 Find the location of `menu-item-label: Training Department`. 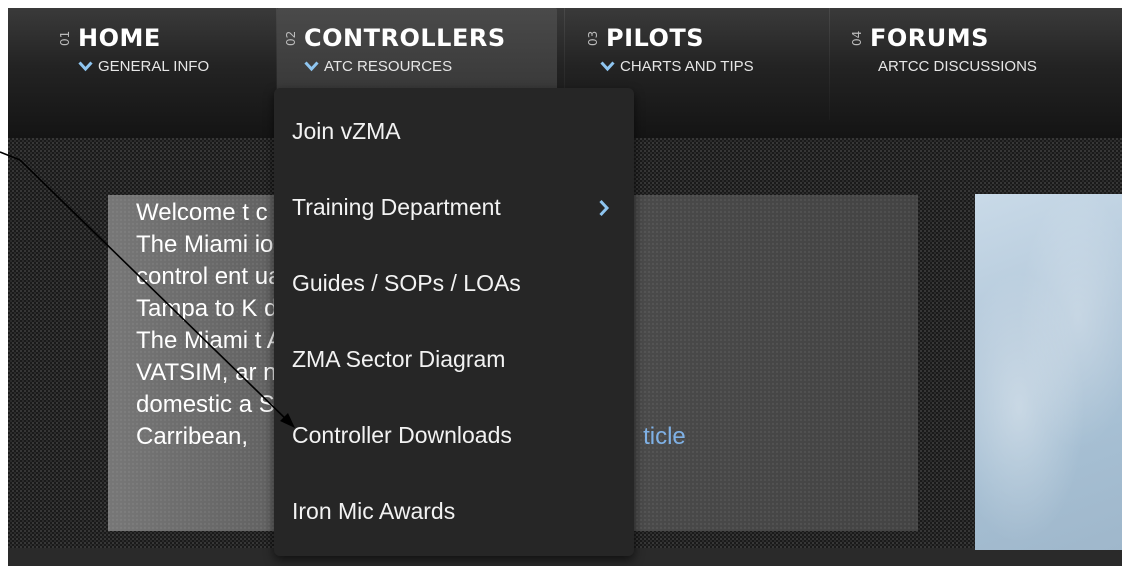

menu-item-label: Training Department is located at coordinates (396, 207).